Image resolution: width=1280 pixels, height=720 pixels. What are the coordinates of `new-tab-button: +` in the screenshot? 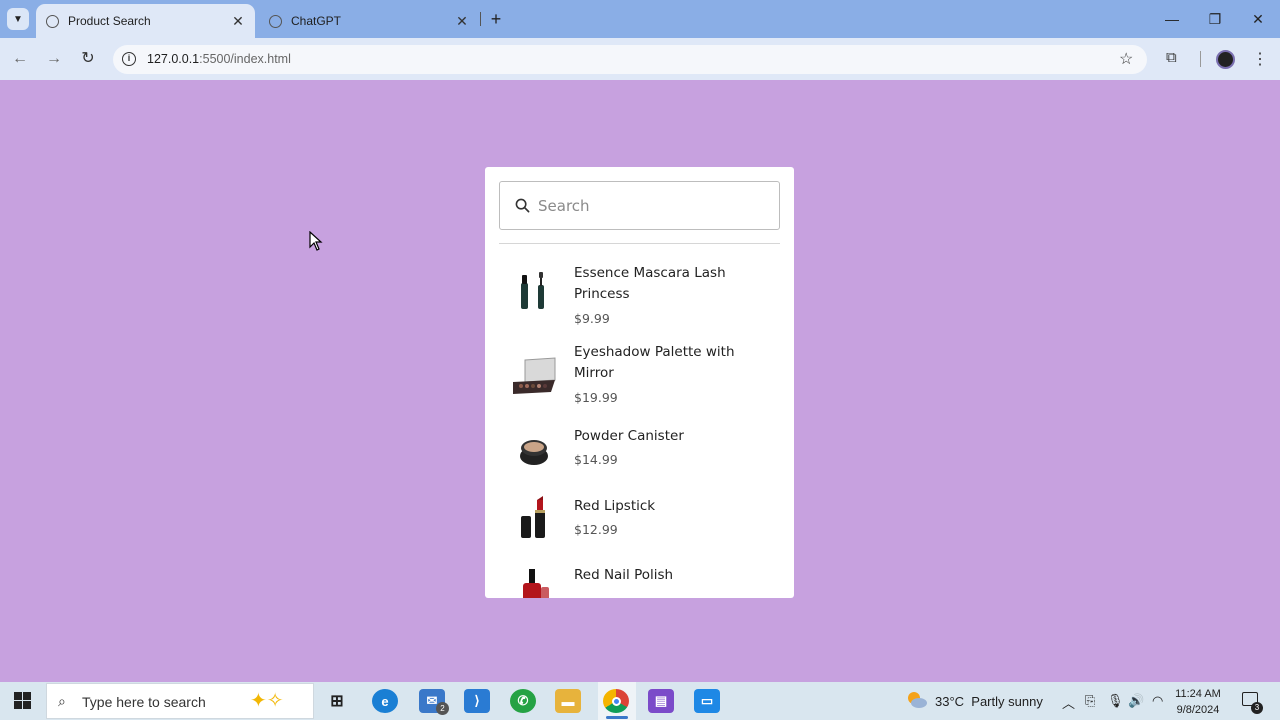 It's located at (496, 19).